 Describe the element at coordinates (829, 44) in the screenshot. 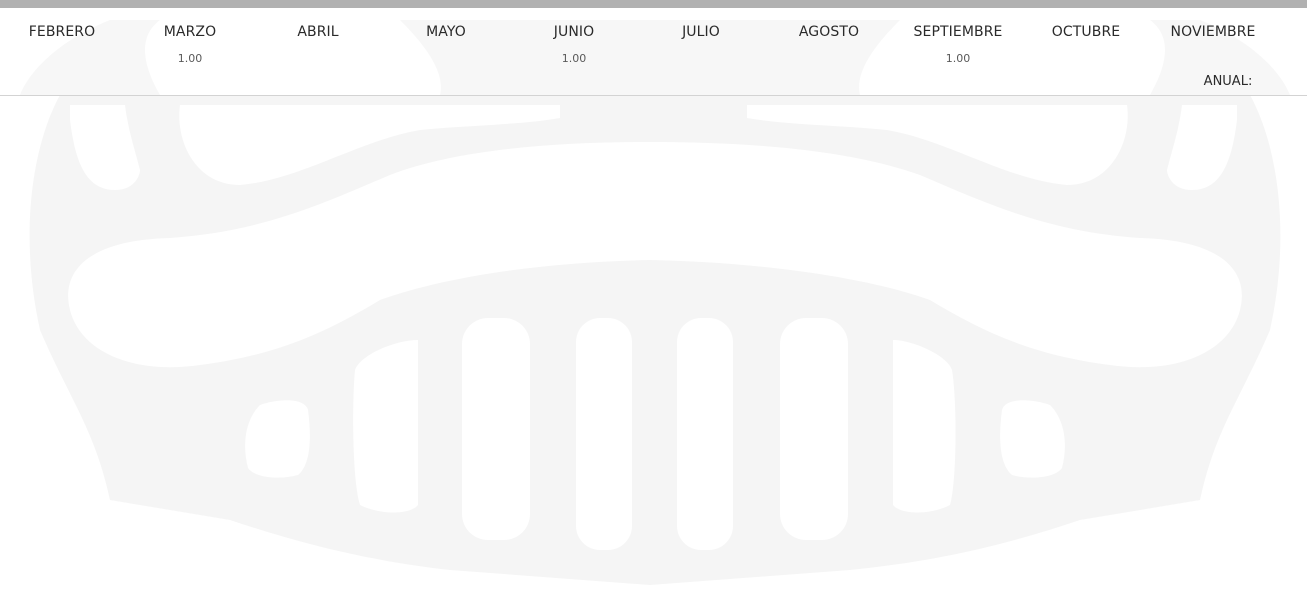

I see `month-column-agosto: AGOSTO` at that location.